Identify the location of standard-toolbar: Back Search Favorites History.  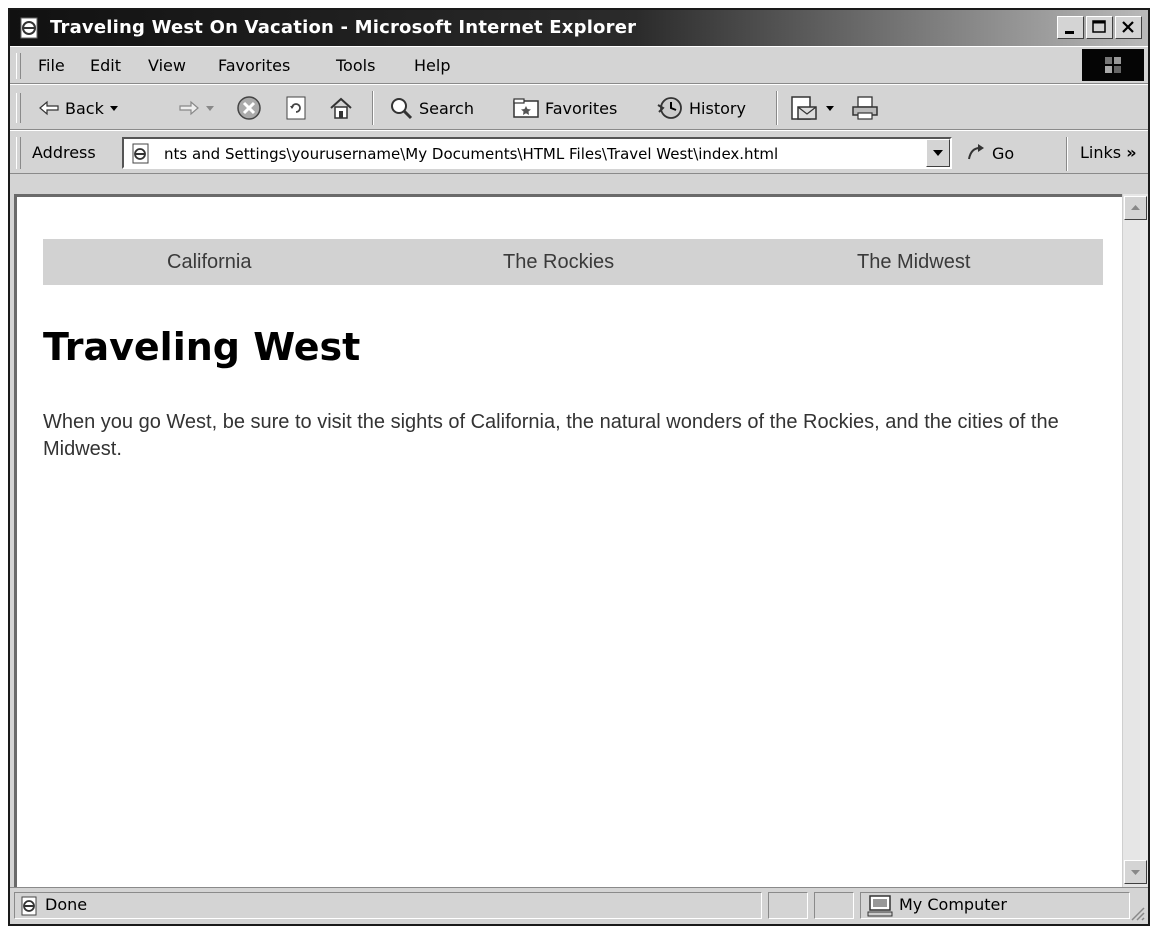
(579, 107).